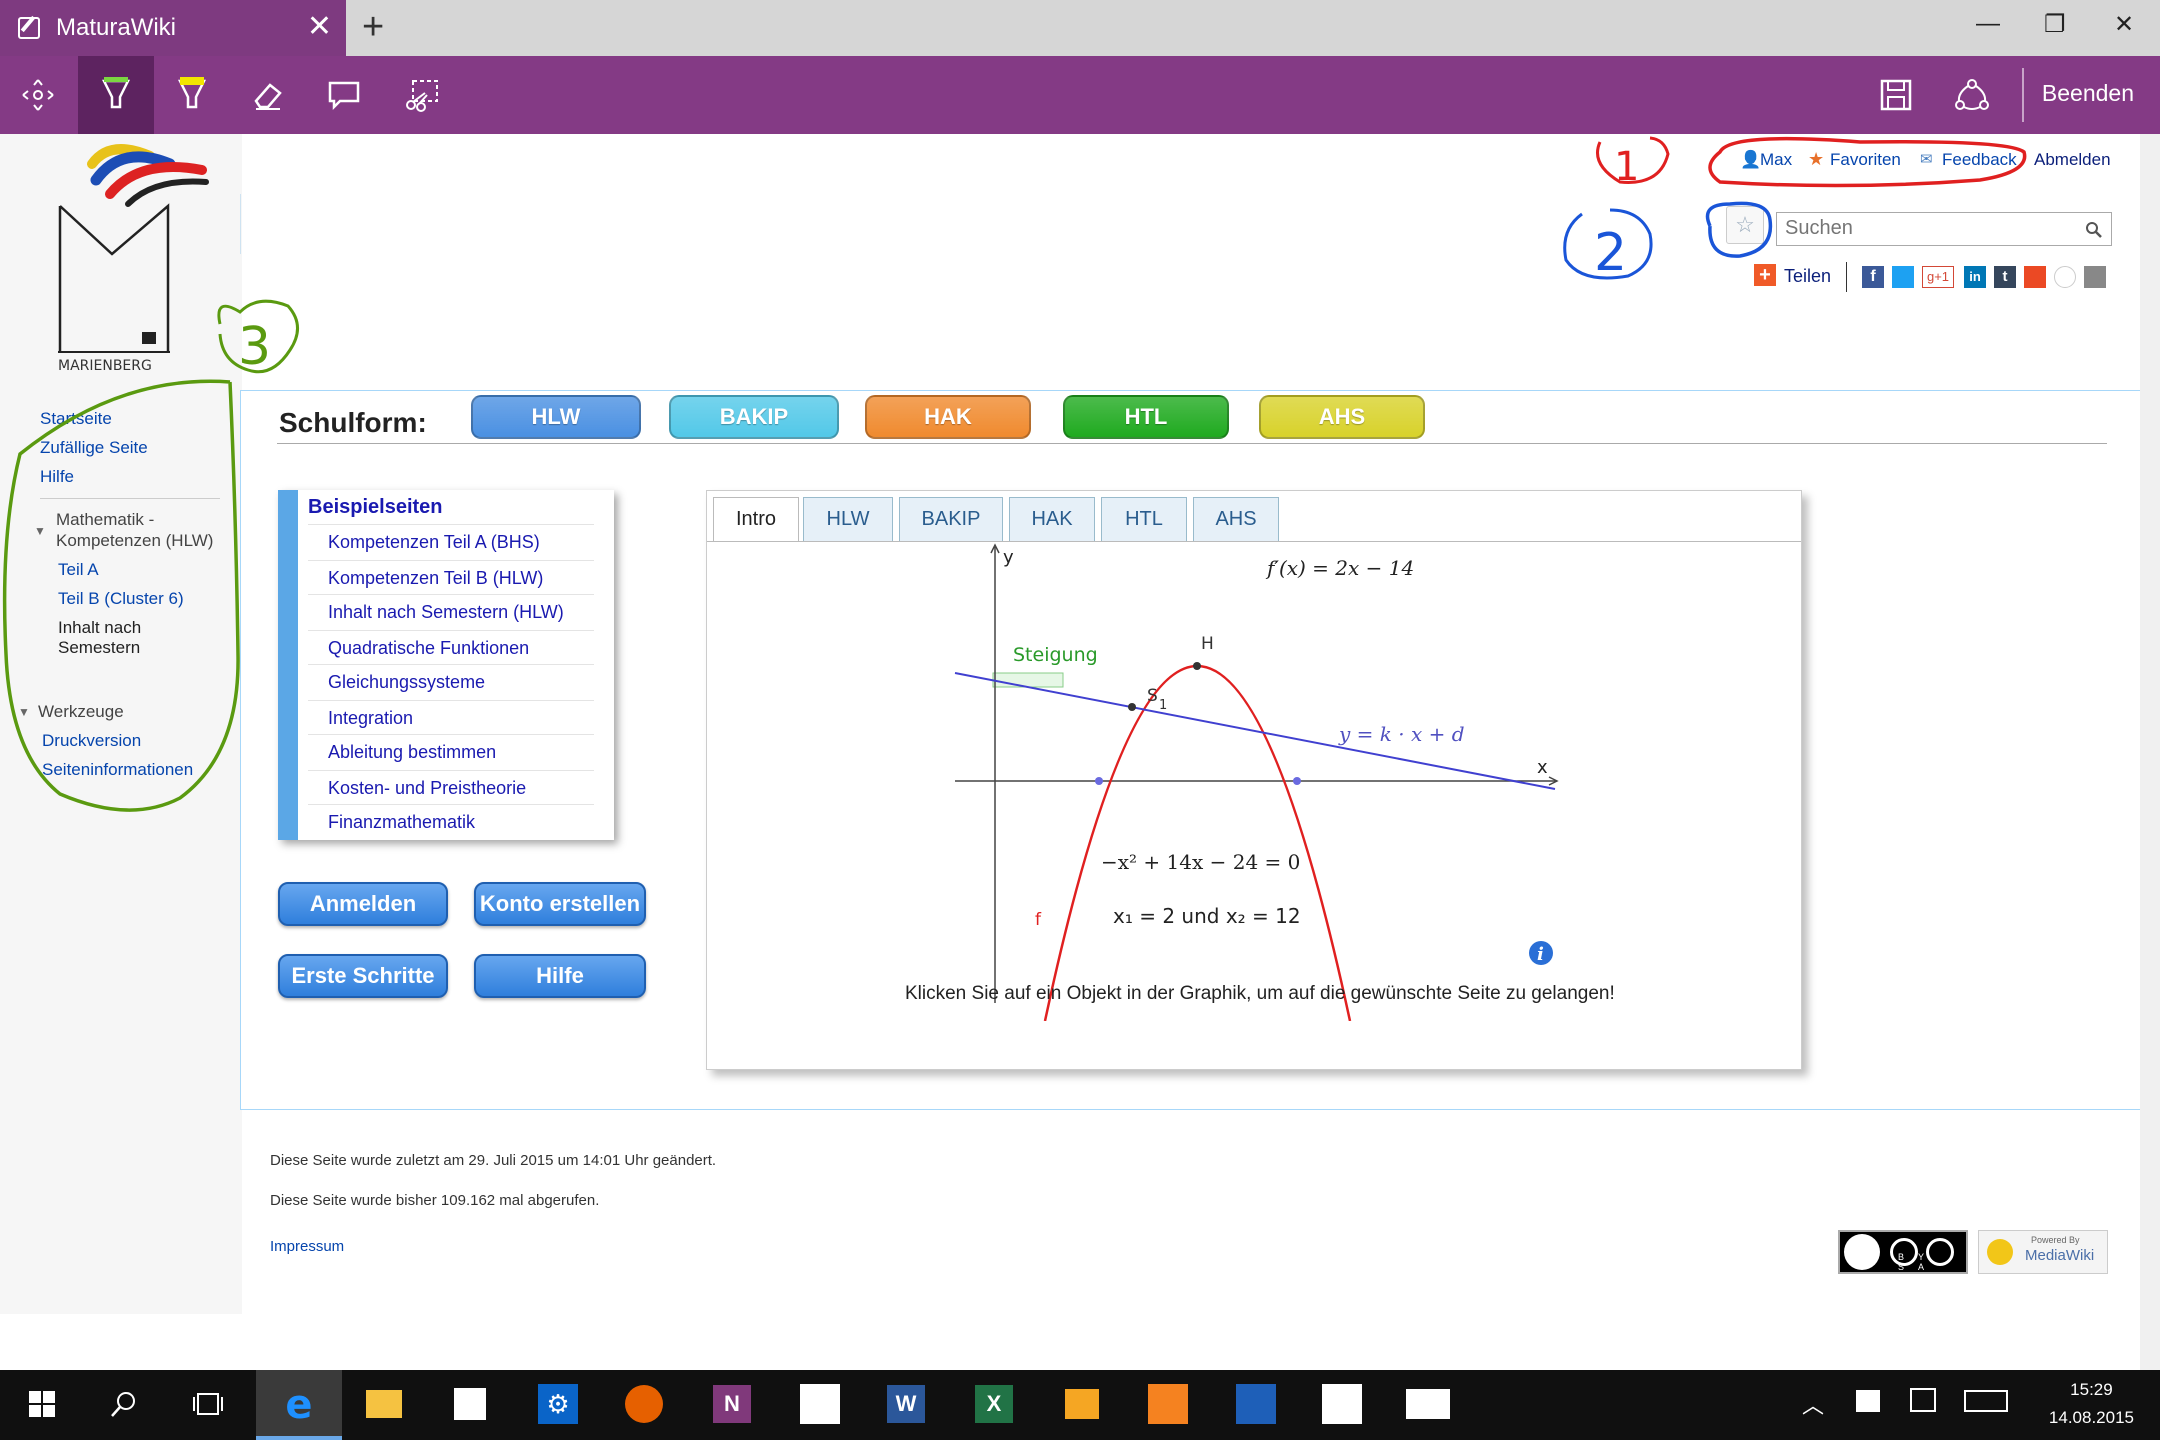 This screenshot has height=1440, width=2160. What do you see at coordinates (38, 95) in the screenshot?
I see `pan-icon` at bounding box center [38, 95].